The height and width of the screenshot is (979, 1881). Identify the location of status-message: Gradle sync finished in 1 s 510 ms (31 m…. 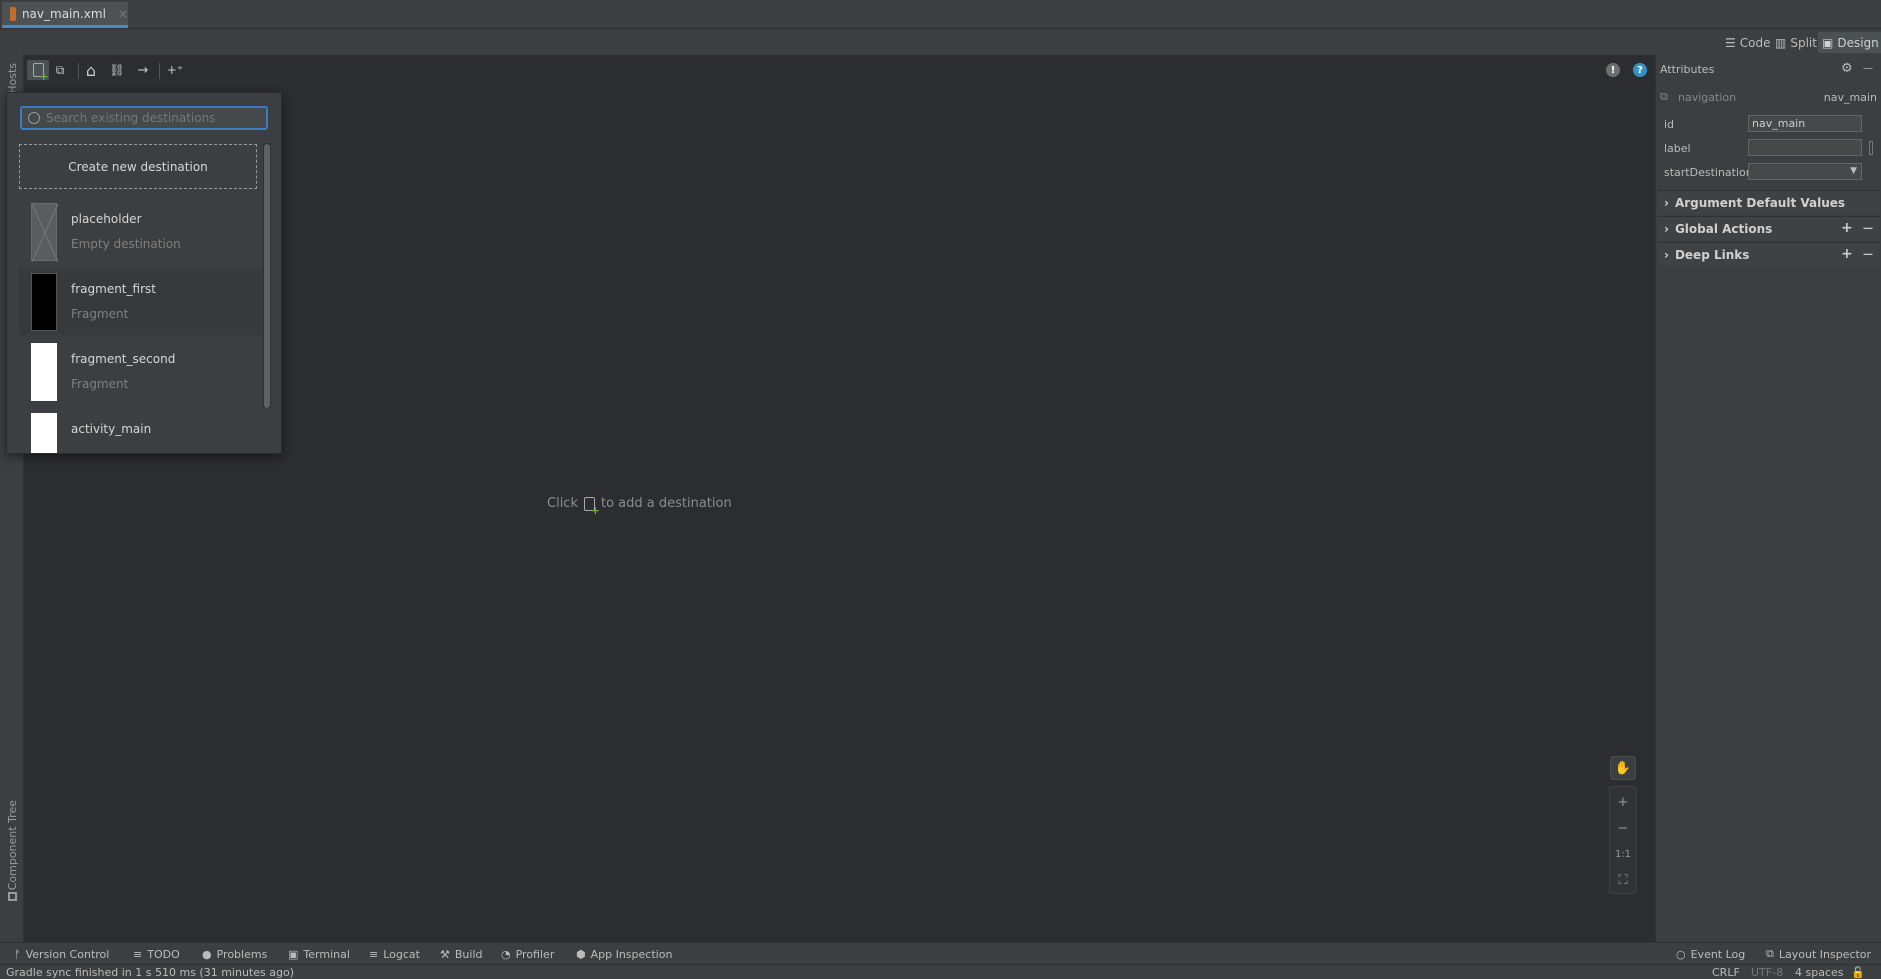
(150, 972).